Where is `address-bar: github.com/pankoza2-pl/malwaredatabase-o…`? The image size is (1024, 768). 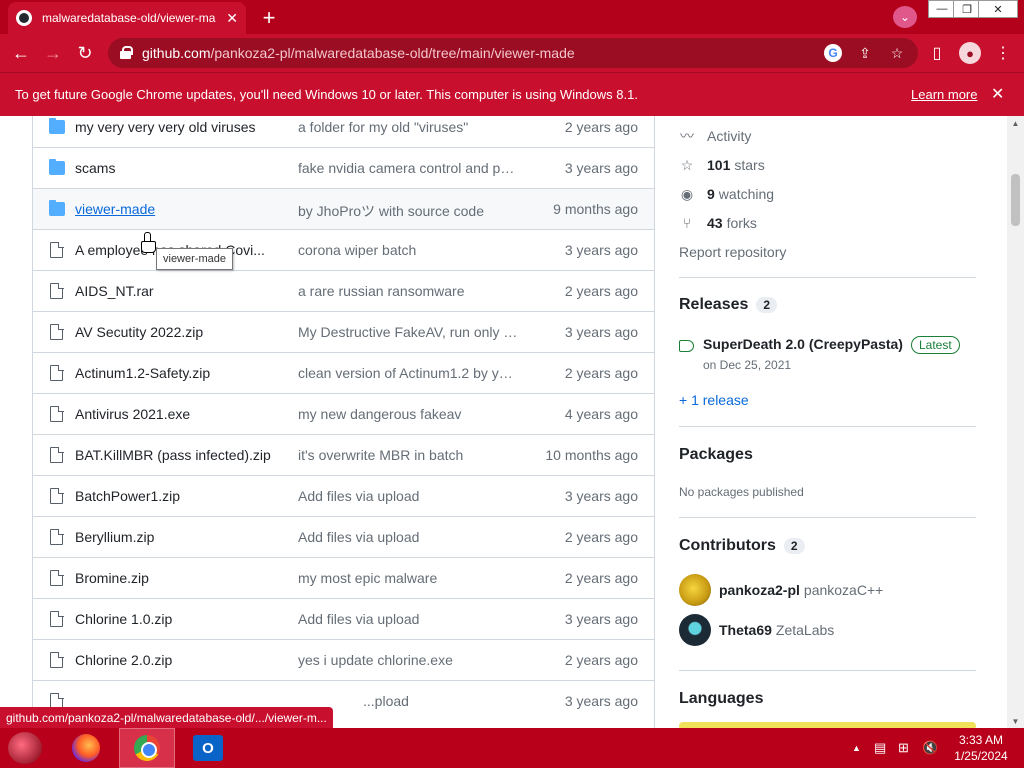 address-bar: github.com/pankoza2-pl/malwaredatabase-o… is located at coordinates (513, 53).